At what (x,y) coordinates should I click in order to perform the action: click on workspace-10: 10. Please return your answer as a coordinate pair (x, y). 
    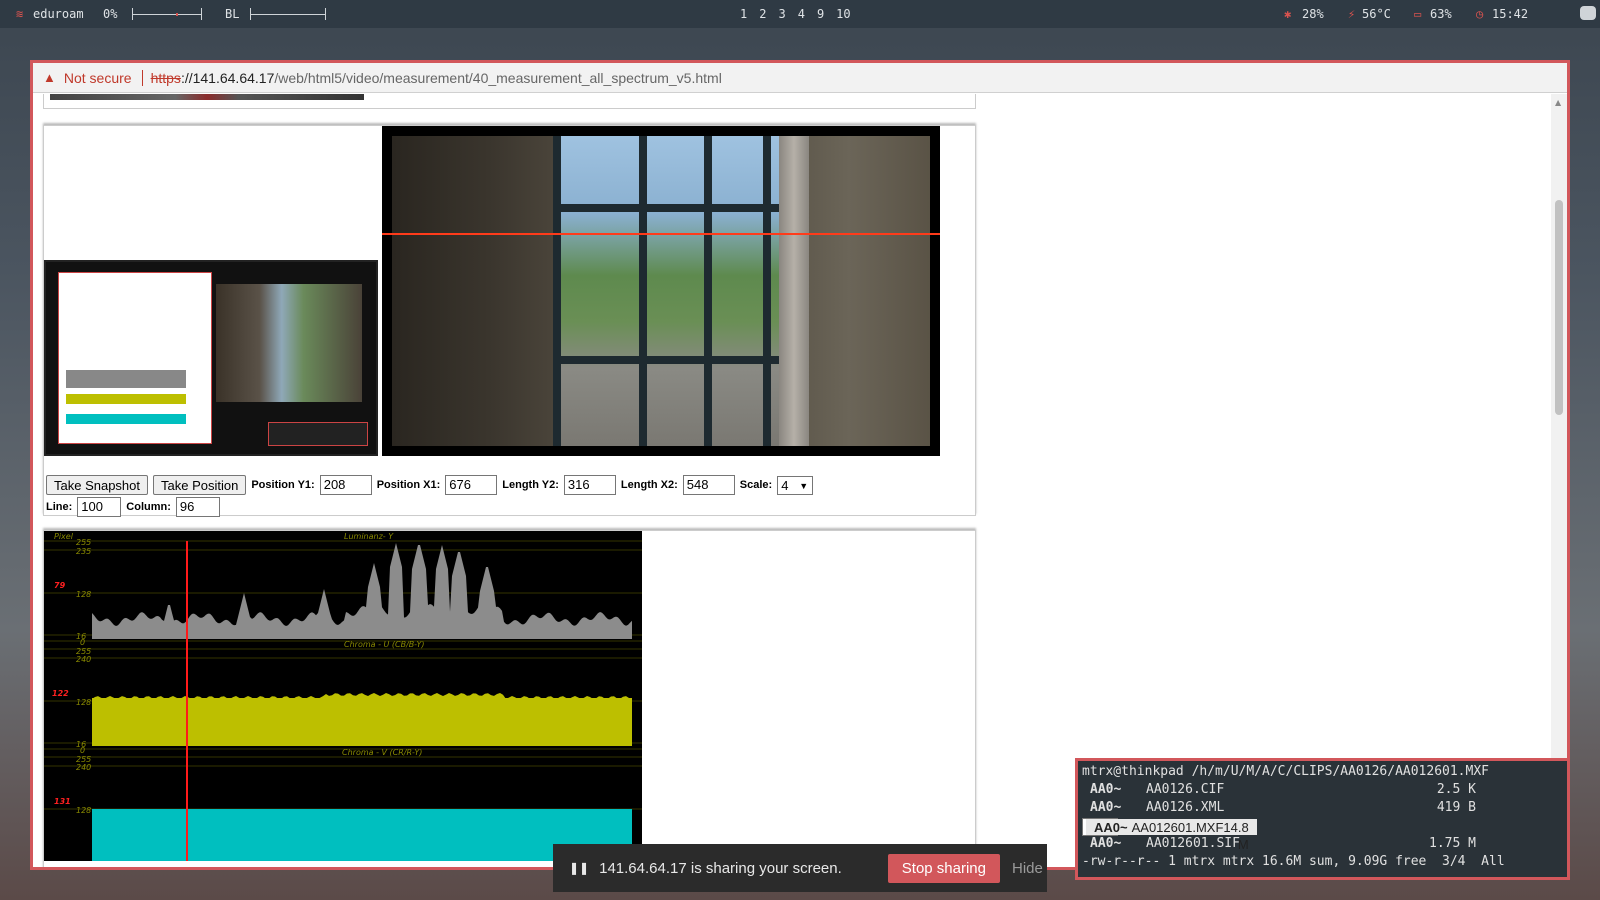
    Looking at the image, I should click on (843, 14).